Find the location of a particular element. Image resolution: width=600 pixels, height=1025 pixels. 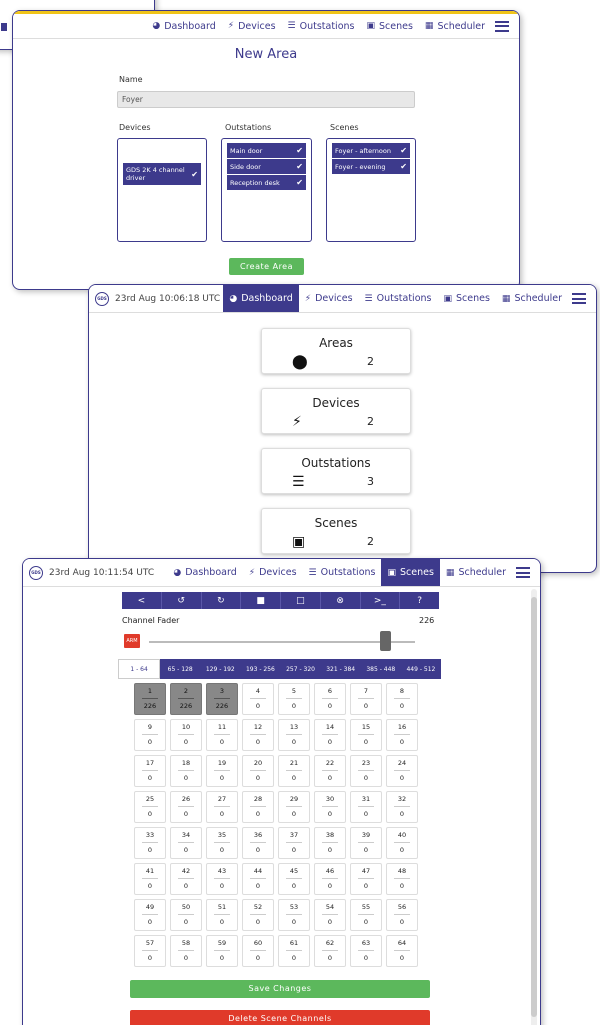

channel-cell: 35 0 is located at coordinates (222, 843).